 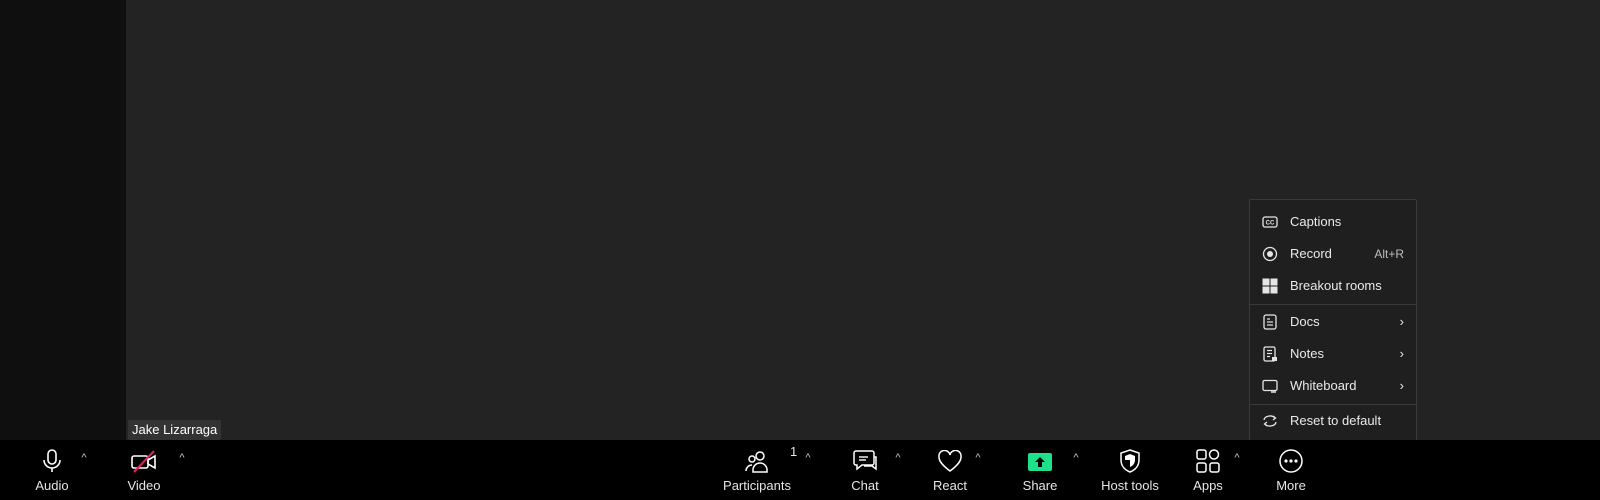 I want to click on shortcut-hint: Alt+R, so click(x=1389, y=254).